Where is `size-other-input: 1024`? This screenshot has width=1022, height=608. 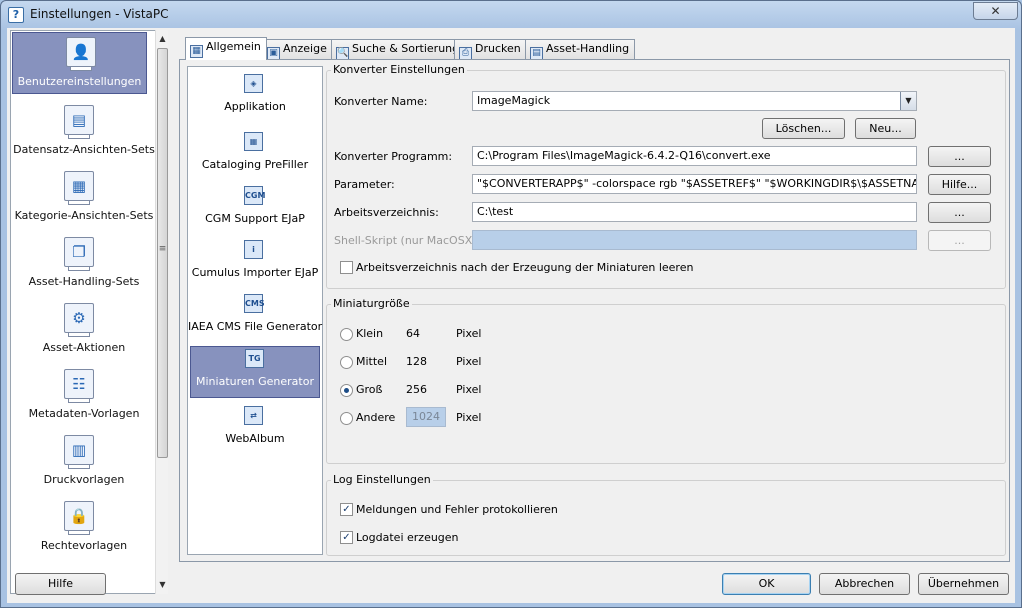
size-other-input: 1024 is located at coordinates (426, 417).